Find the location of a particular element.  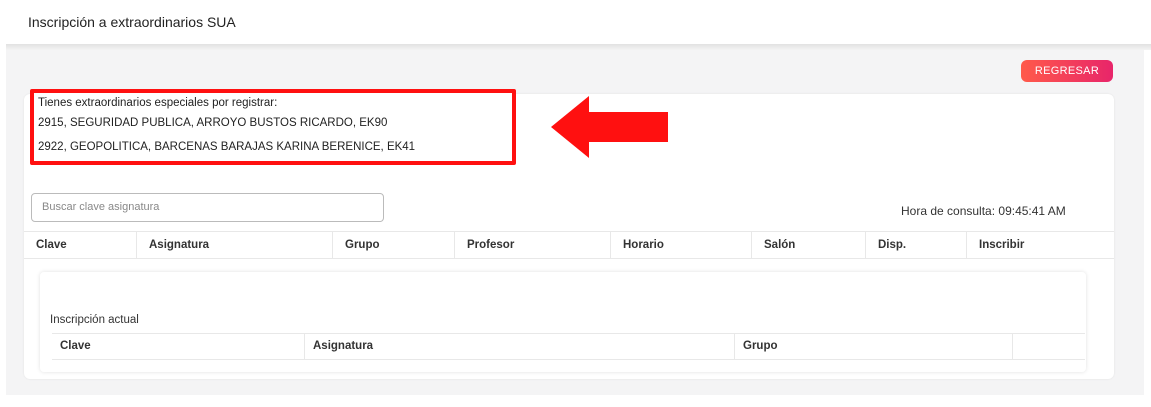

search-input: Buscar clave asignatura is located at coordinates (207, 207).